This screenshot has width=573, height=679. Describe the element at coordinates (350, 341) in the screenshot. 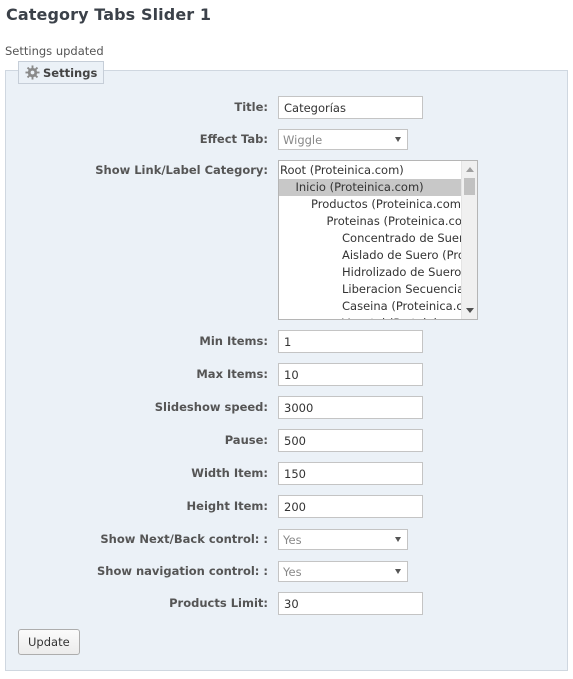

I see `min-items-input` at that location.